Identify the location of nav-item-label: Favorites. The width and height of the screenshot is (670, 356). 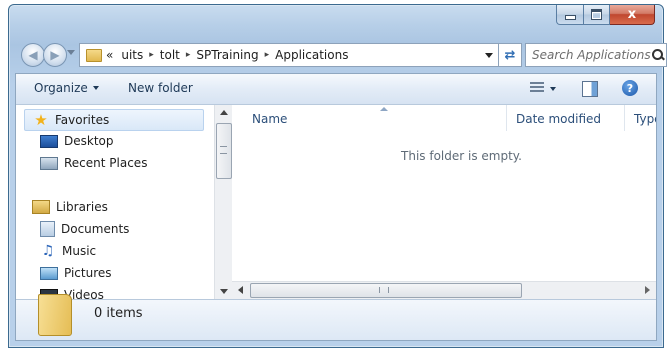
(82, 120).